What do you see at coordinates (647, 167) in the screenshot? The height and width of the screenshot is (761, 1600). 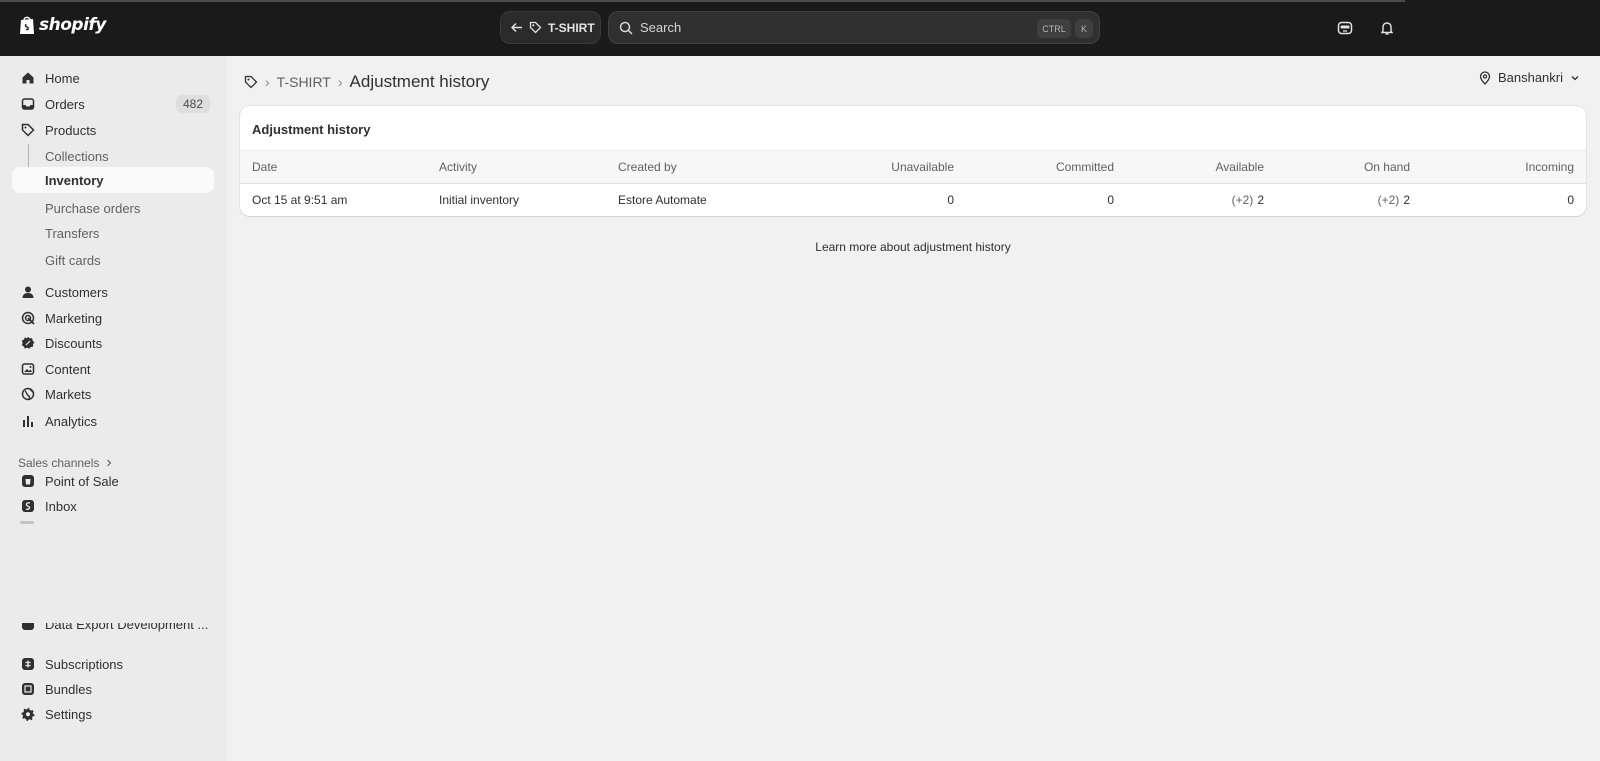 I see `column-header-created-by: Created by` at bounding box center [647, 167].